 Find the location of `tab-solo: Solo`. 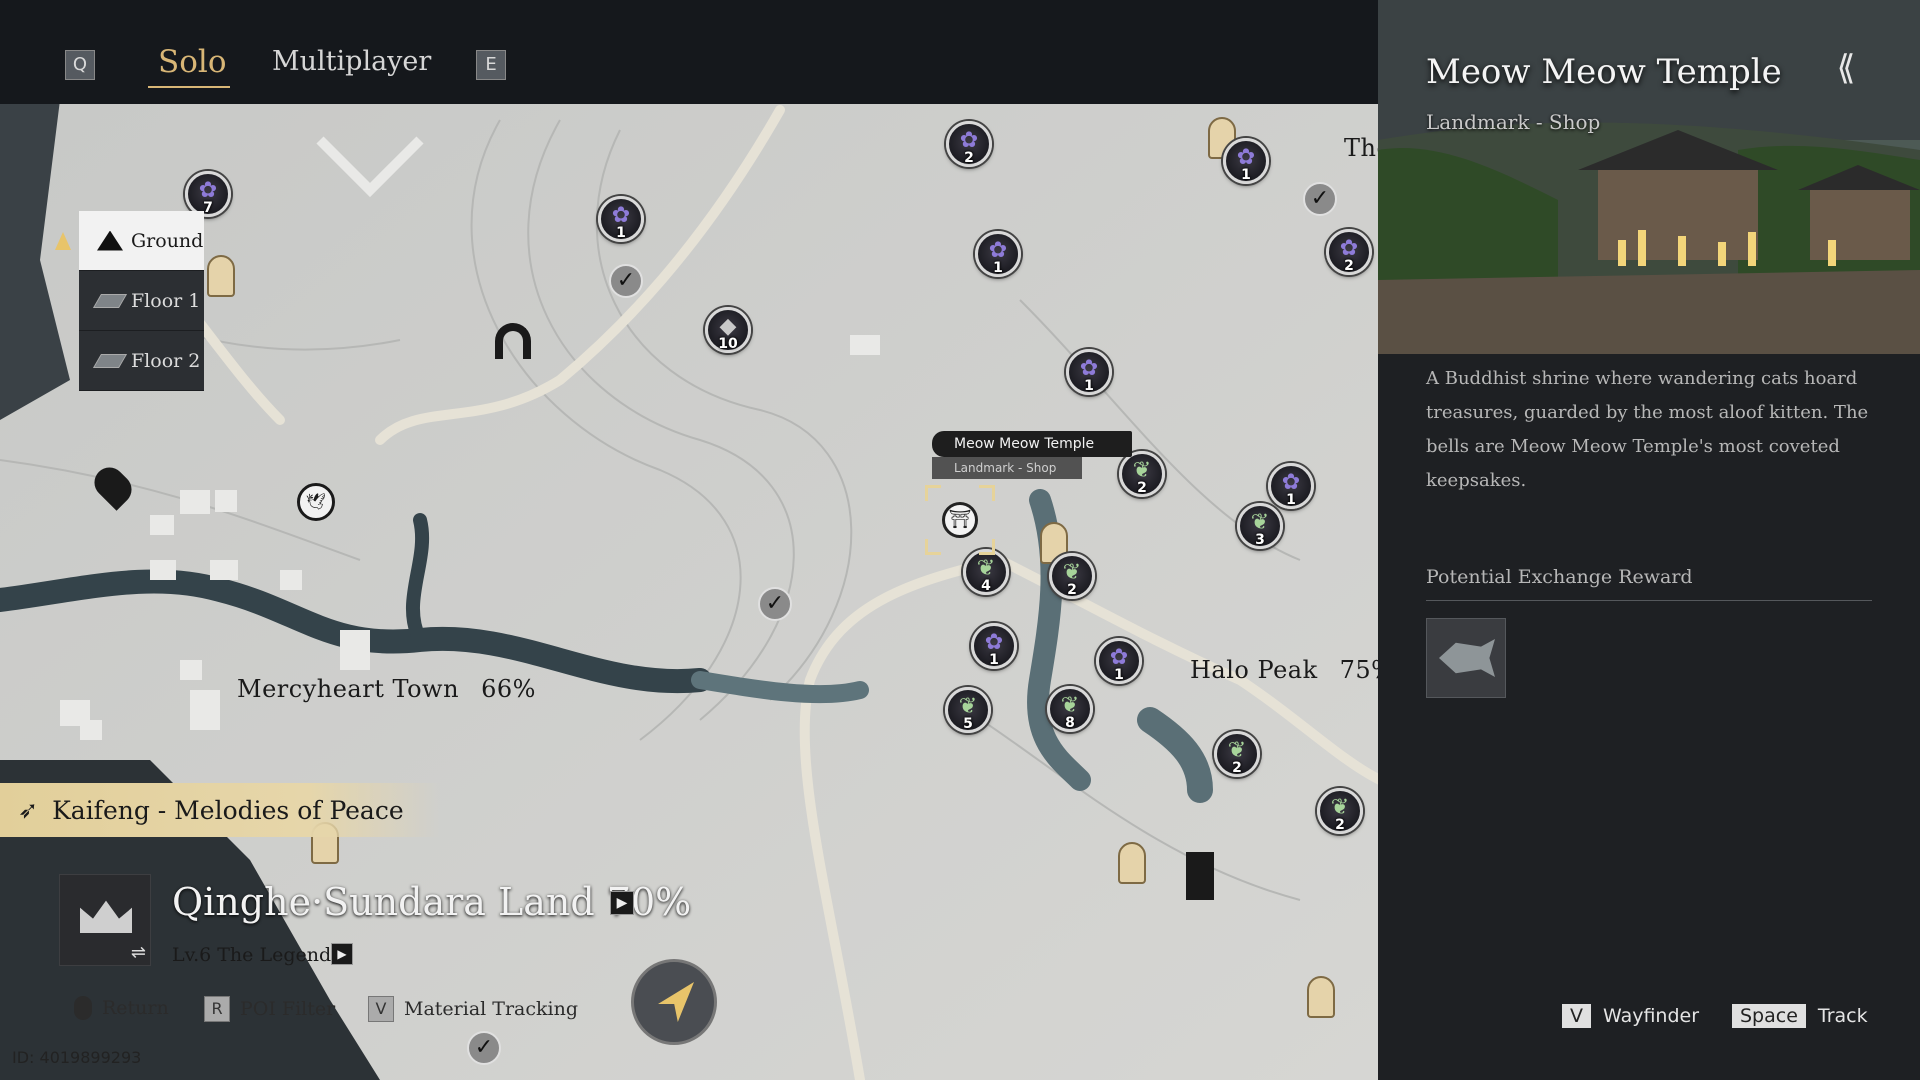

tab-solo: Solo is located at coordinates (192, 62).